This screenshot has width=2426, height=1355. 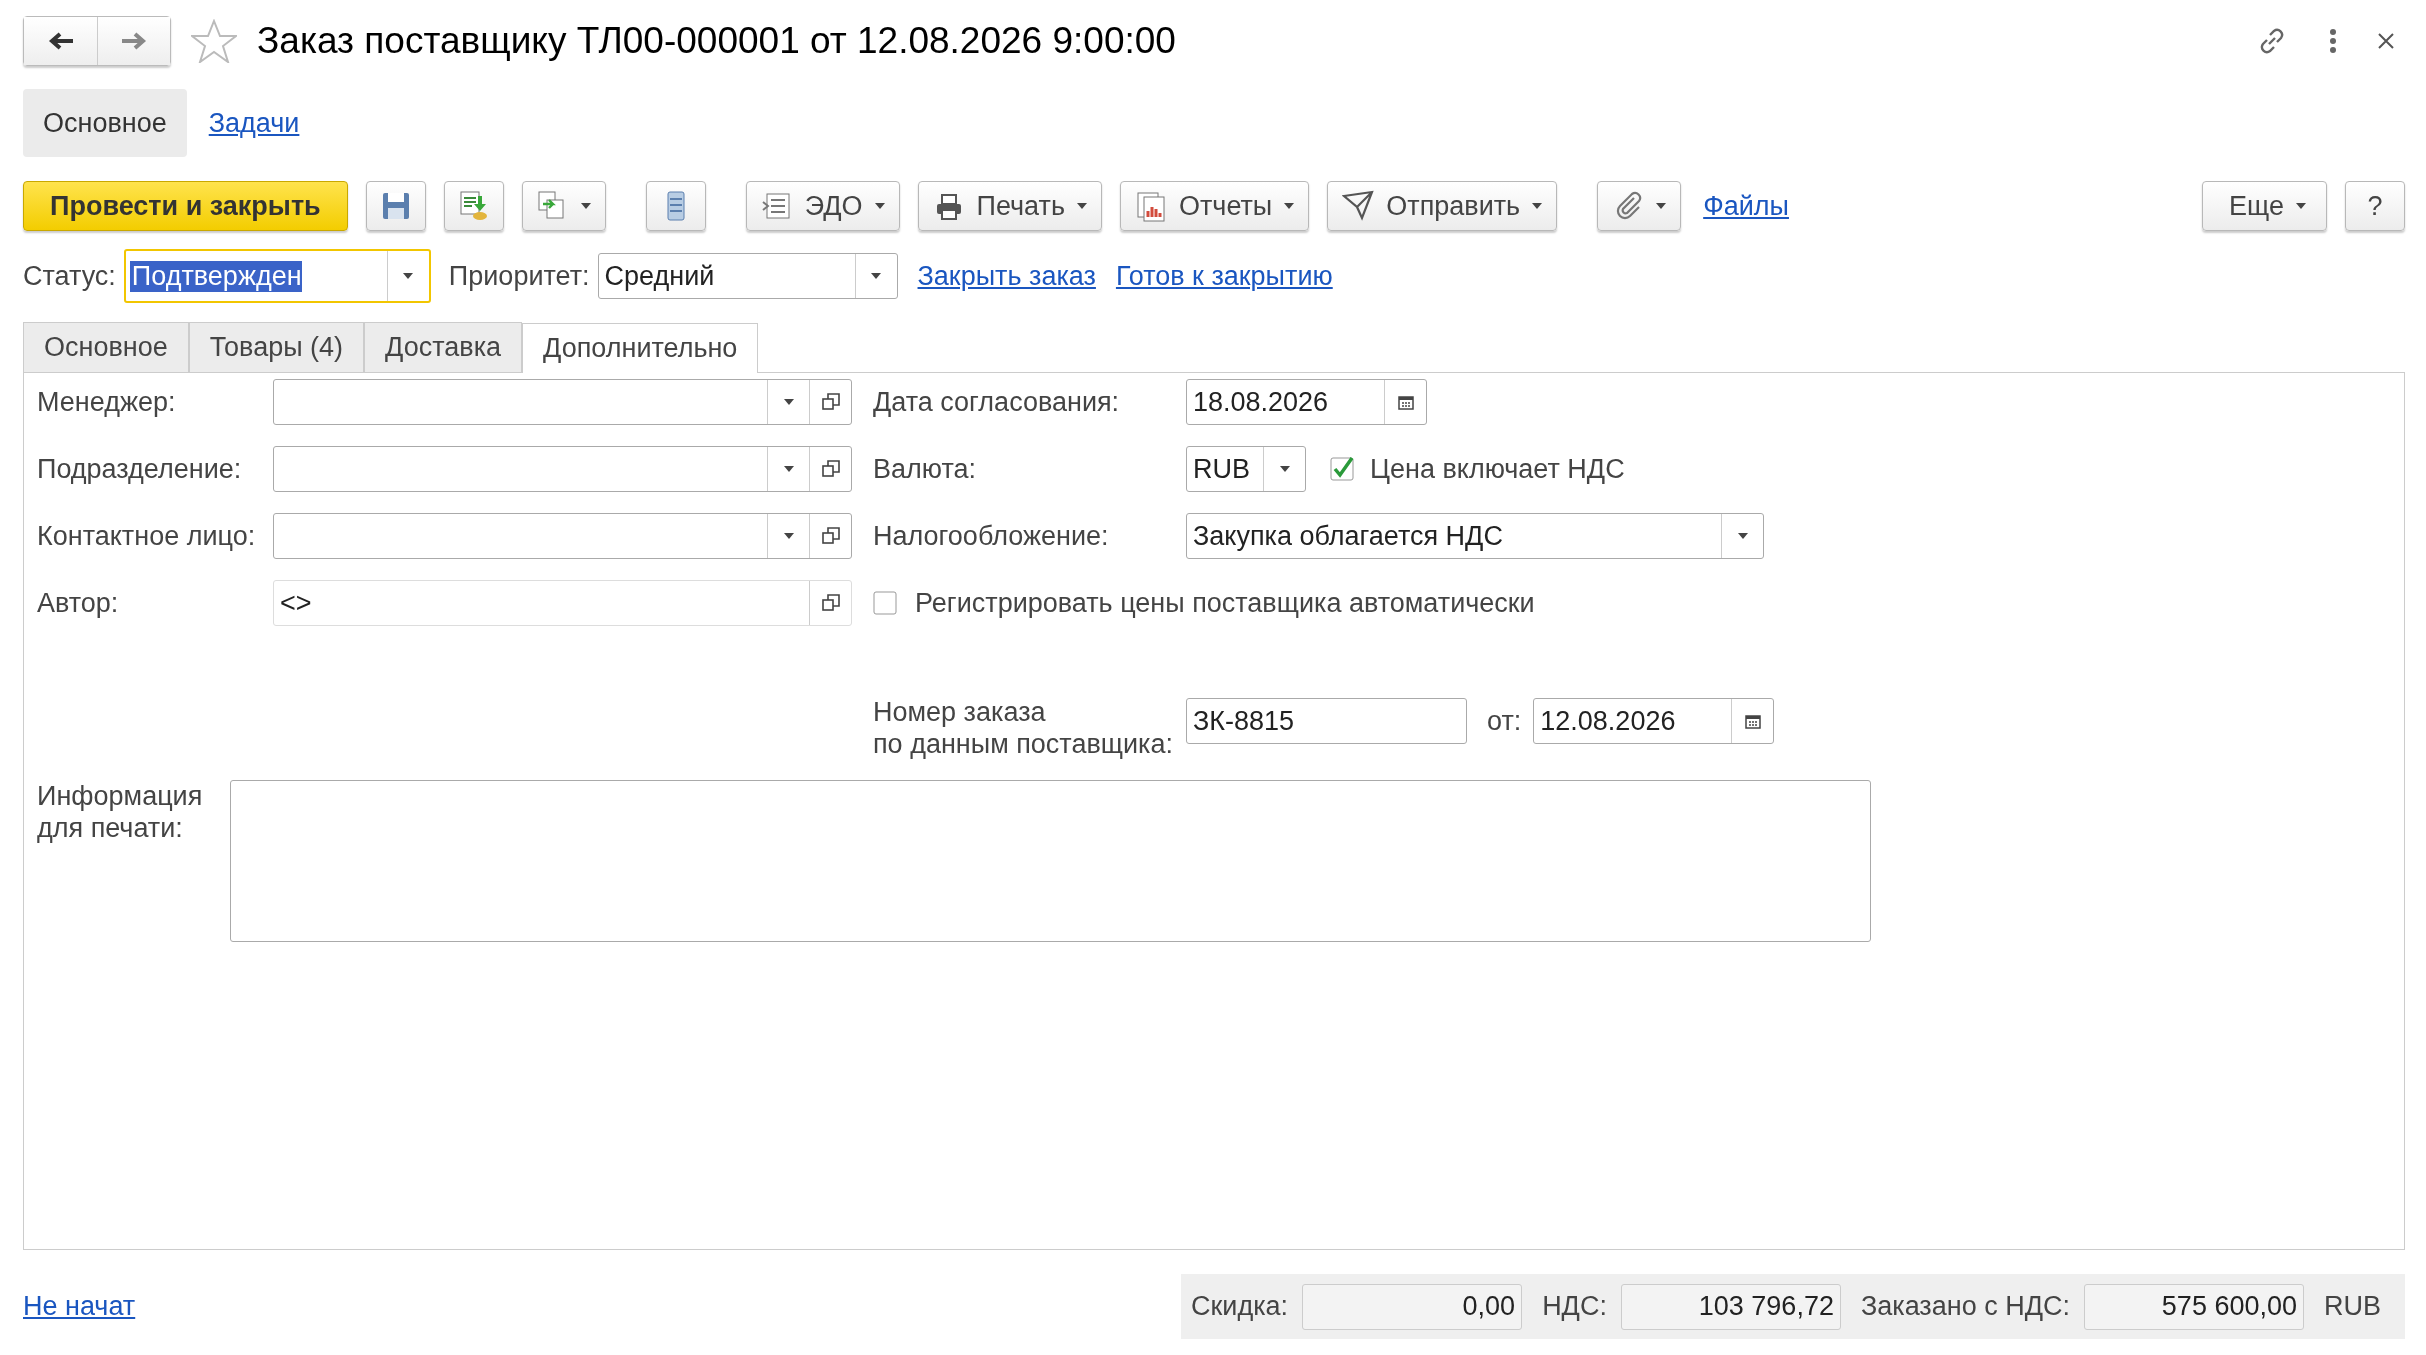 I want to click on menu-button: Печать, so click(x=1009, y=206).